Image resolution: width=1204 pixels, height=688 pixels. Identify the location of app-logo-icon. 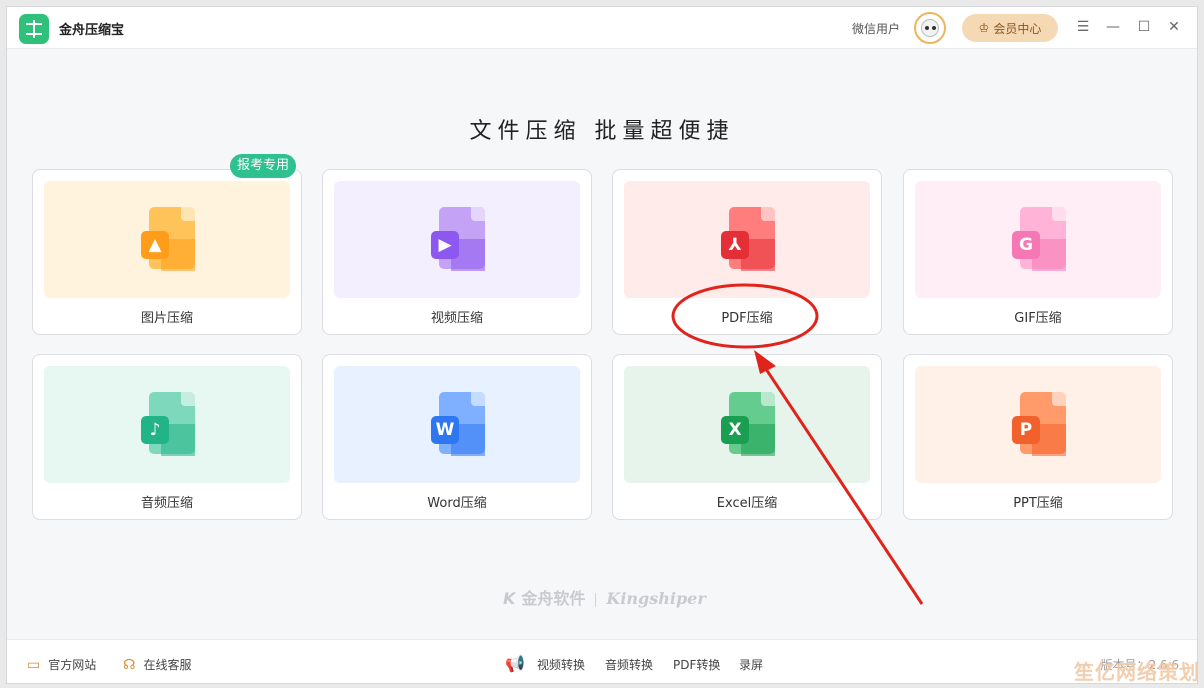
(34, 29).